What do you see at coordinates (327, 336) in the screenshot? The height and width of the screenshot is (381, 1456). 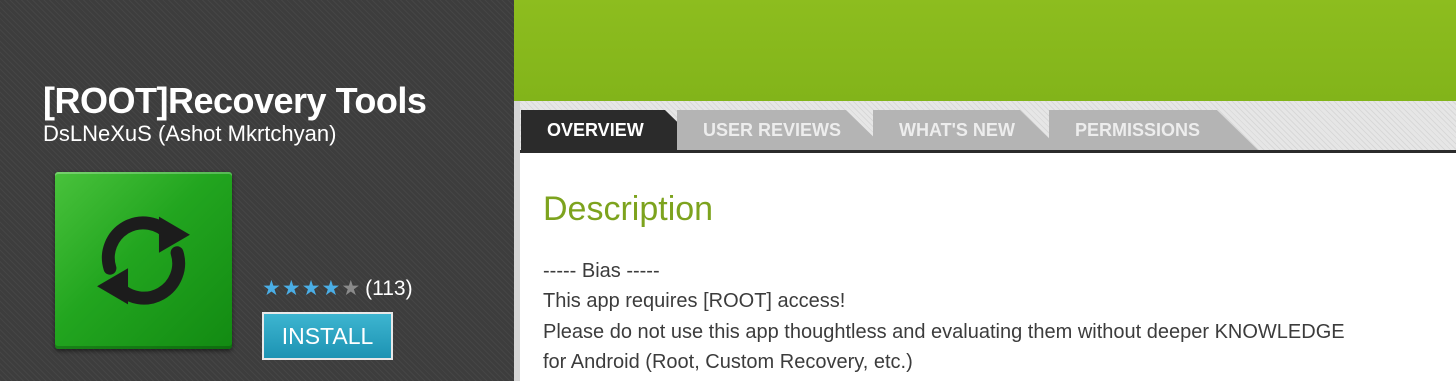 I see `install-button: INSTALL` at bounding box center [327, 336].